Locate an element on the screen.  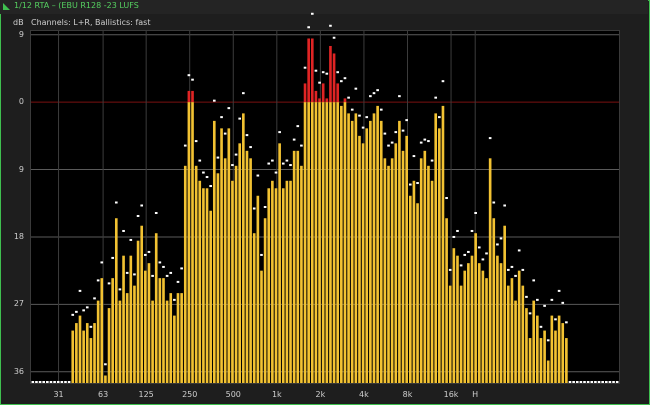
x-tick-label: 31 is located at coordinates (58, 394).